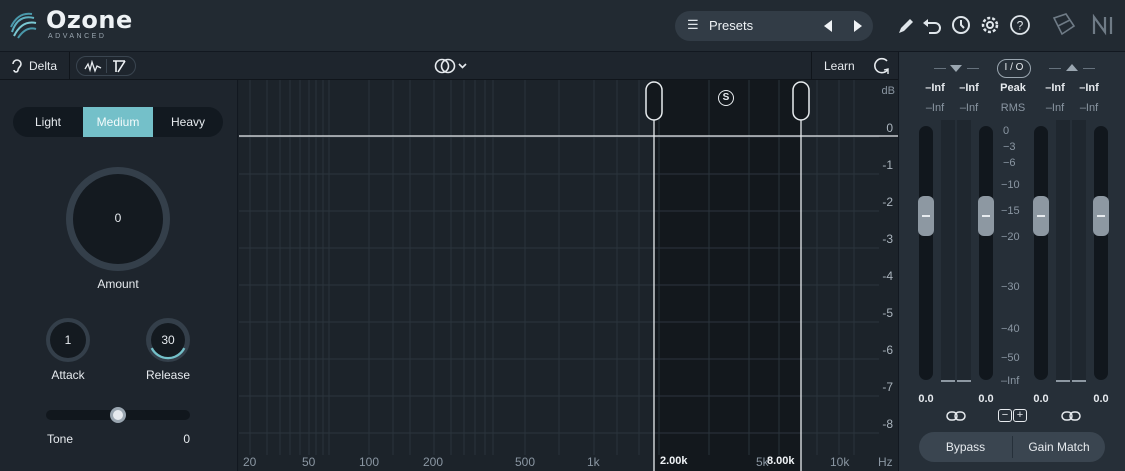 The image size is (1125, 471). I want to click on output-right-gain-value: 0.0, so click(1101, 399).